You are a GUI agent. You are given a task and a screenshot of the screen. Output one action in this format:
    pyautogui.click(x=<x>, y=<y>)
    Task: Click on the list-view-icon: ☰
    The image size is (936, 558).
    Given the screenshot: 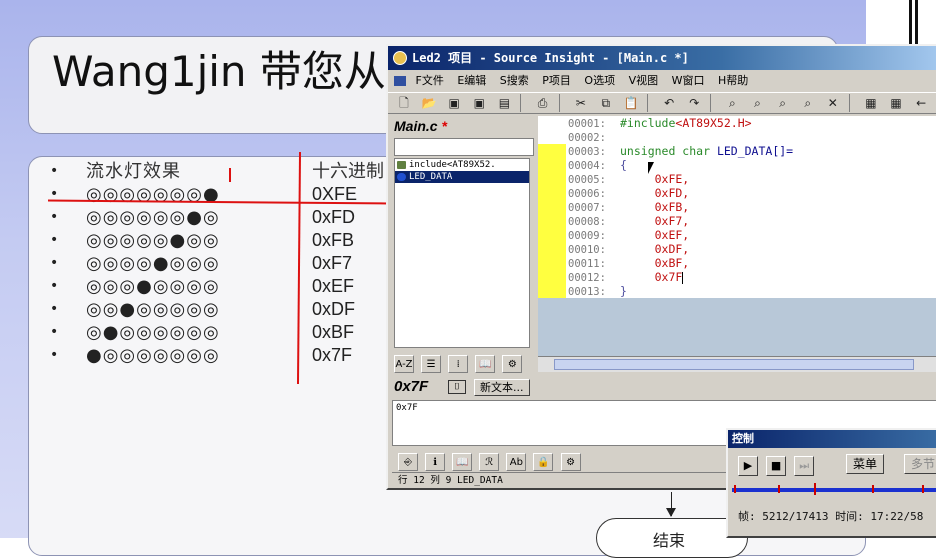 What is the action you would take?
    pyautogui.click(x=431, y=364)
    